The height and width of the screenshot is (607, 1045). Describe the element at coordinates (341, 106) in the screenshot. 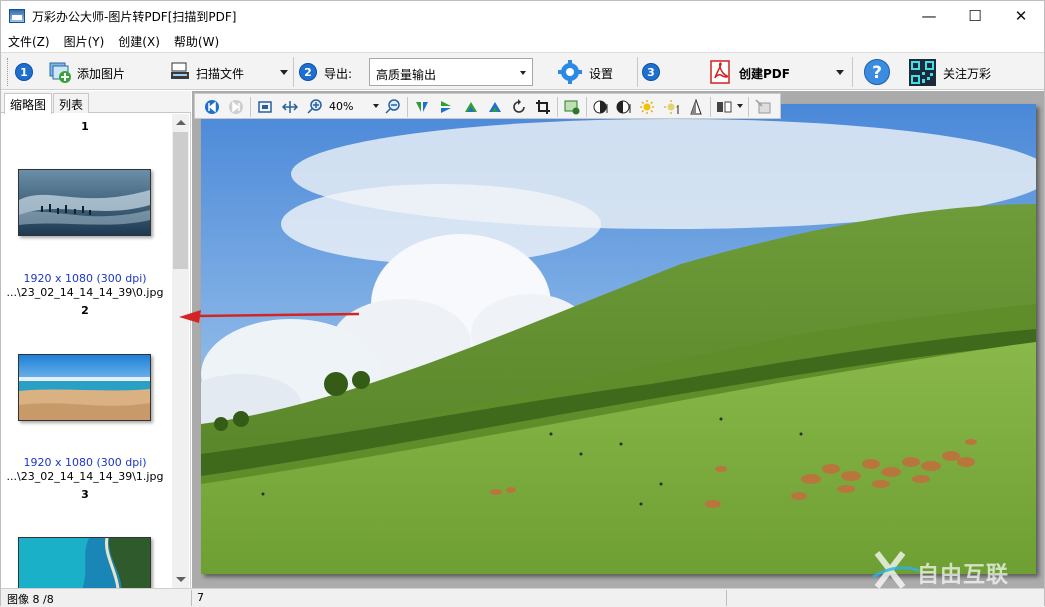

I see `zoom-level: 40%` at that location.